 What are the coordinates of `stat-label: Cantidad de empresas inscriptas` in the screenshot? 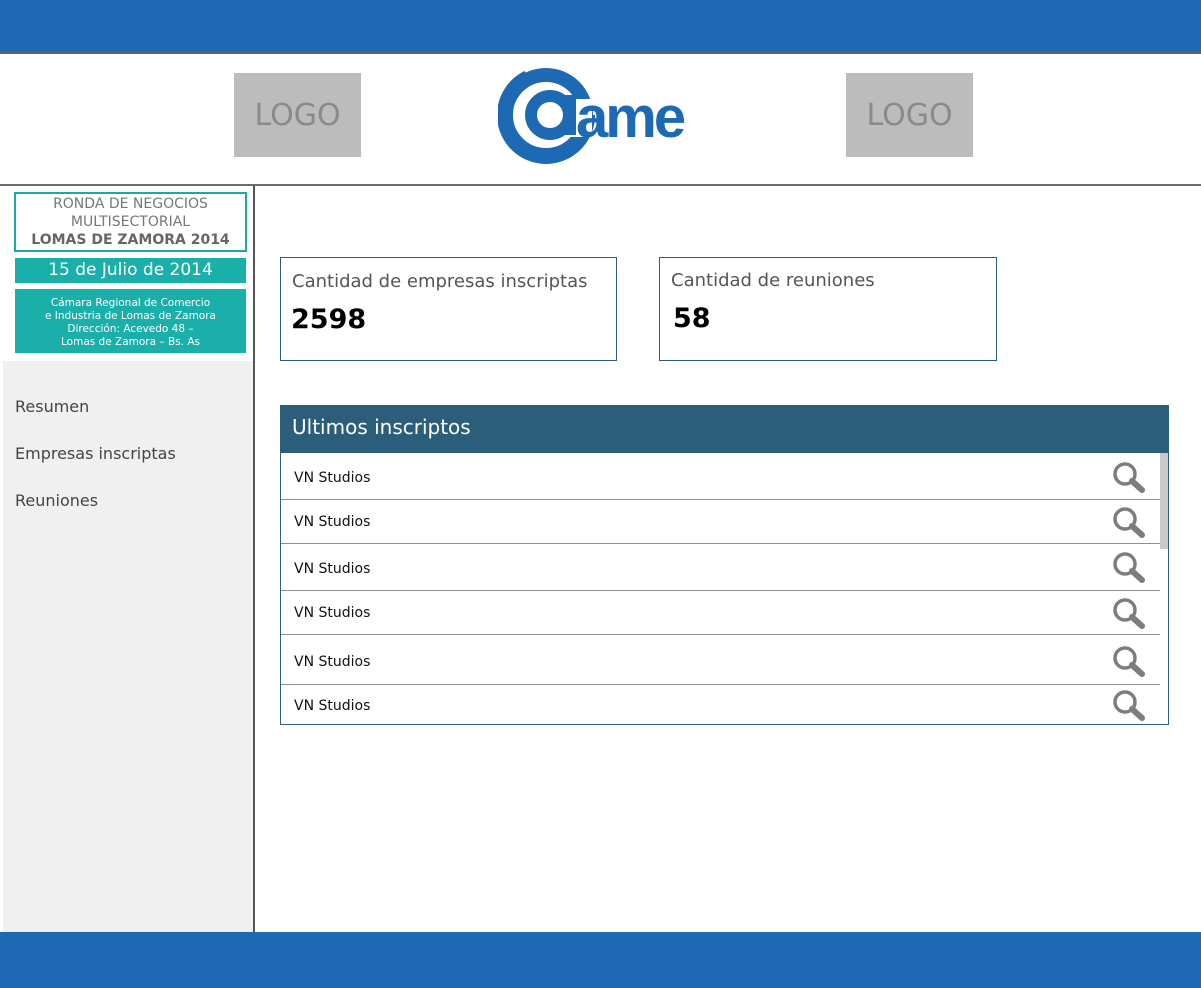 It's located at (440, 281).